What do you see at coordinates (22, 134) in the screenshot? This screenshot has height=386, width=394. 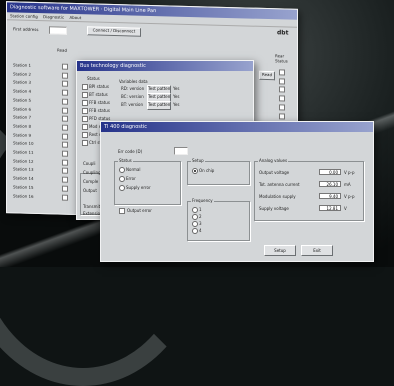 I see `station-label: Station 9` at bounding box center [22, 134].